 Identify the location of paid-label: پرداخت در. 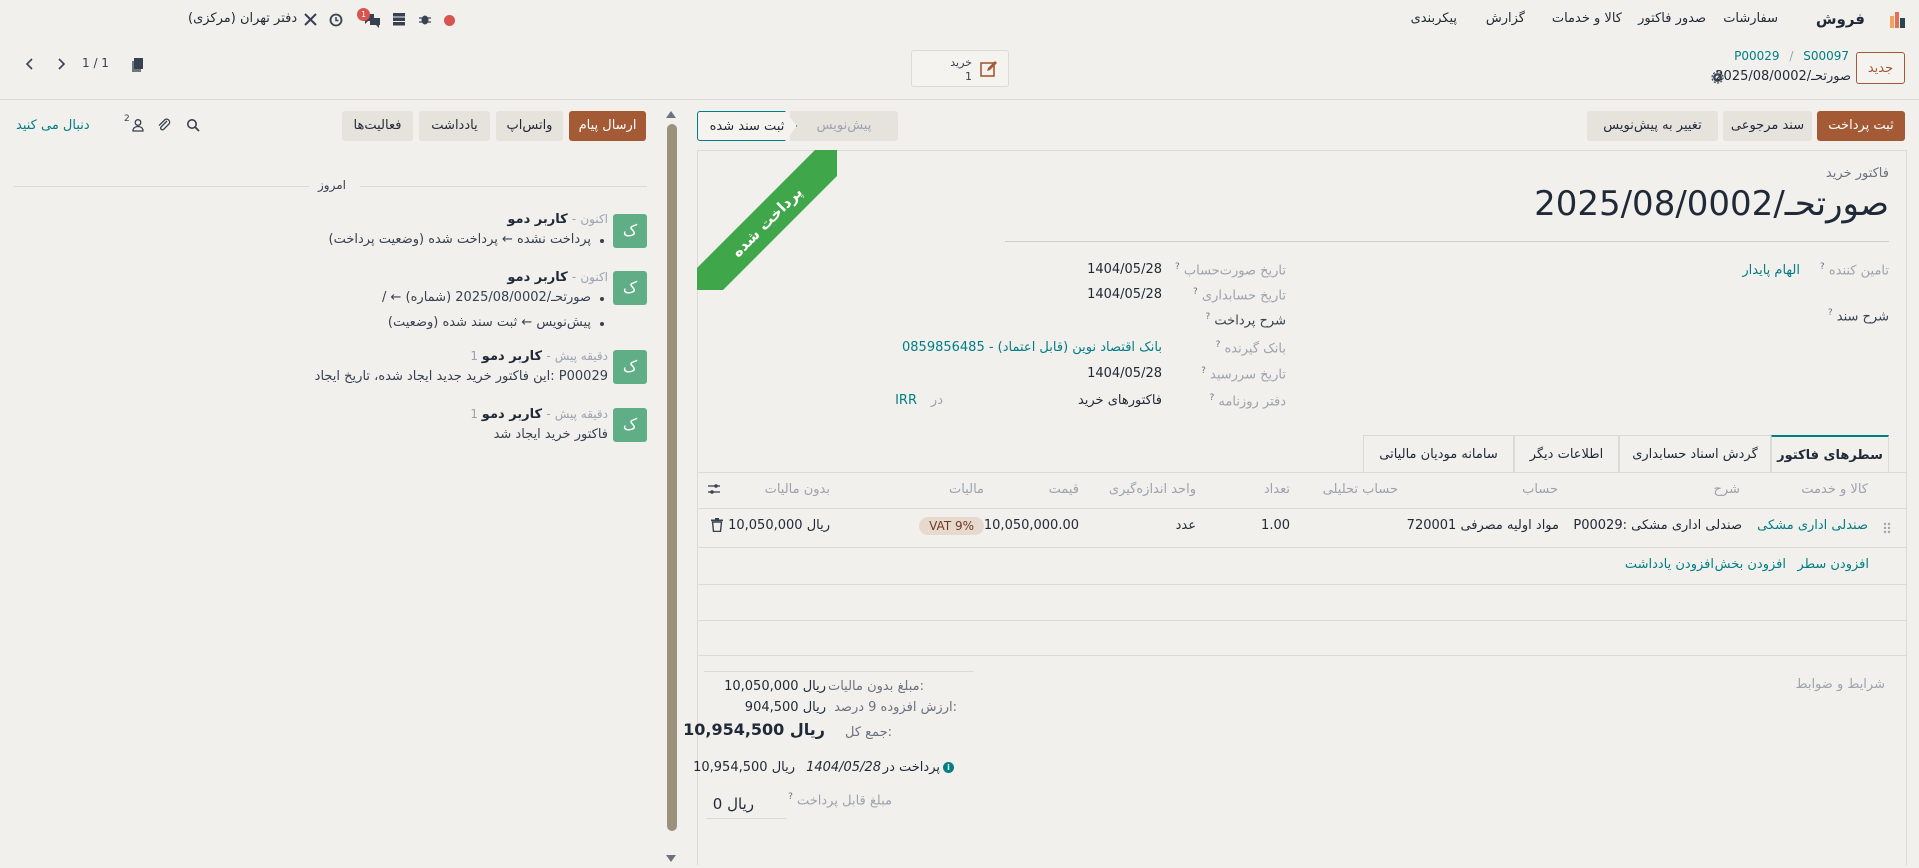
(911, 767).